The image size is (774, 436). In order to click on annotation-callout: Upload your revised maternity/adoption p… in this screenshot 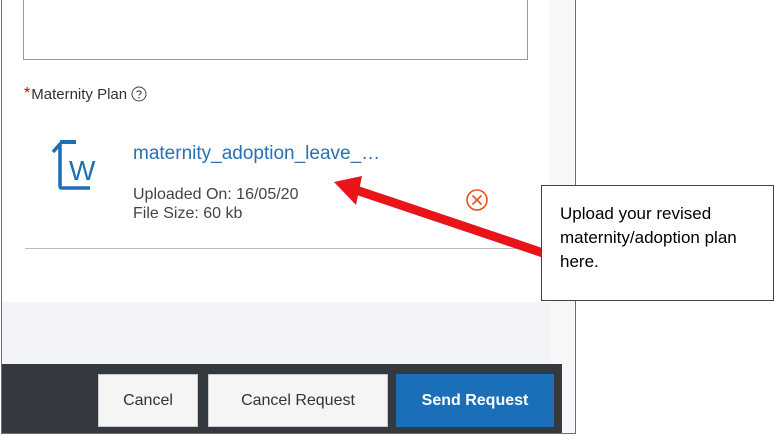, I will do `click(657, 243)`.